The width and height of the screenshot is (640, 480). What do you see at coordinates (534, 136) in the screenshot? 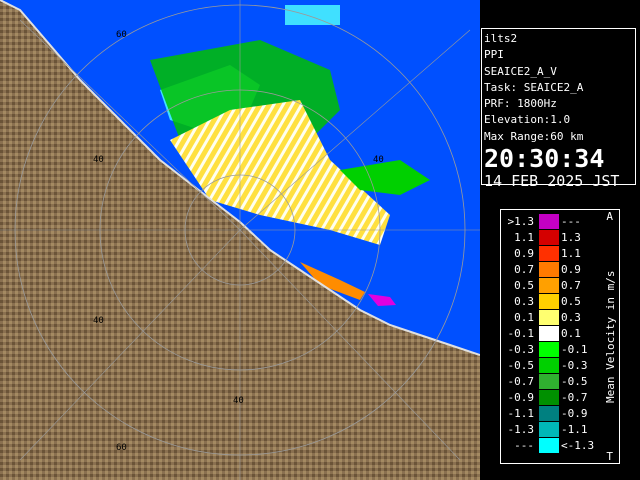
I see `max-range-value: Max Range:60 km` at bounding box center [534, 136].